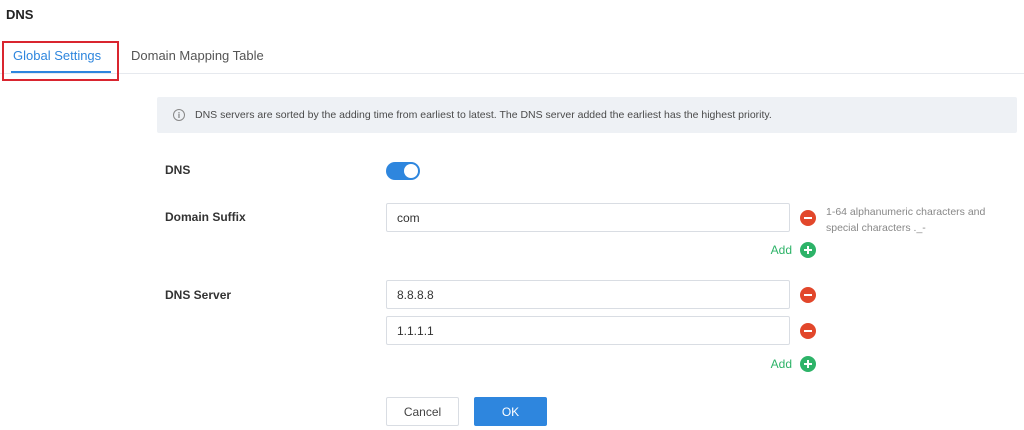 This screenshot has height=430, width=1024. Describe the element at coordinates (510, 411) in the screenshot. I see `ok-button: OK` at that location.